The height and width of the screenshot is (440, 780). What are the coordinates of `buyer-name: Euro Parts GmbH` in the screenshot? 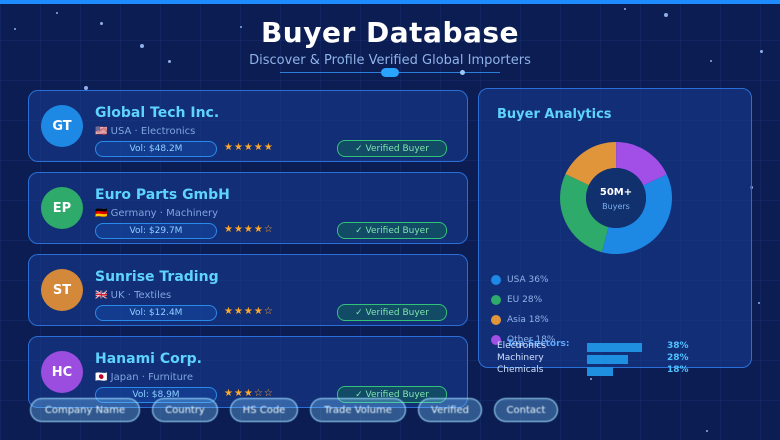 It's located at (162, 195).